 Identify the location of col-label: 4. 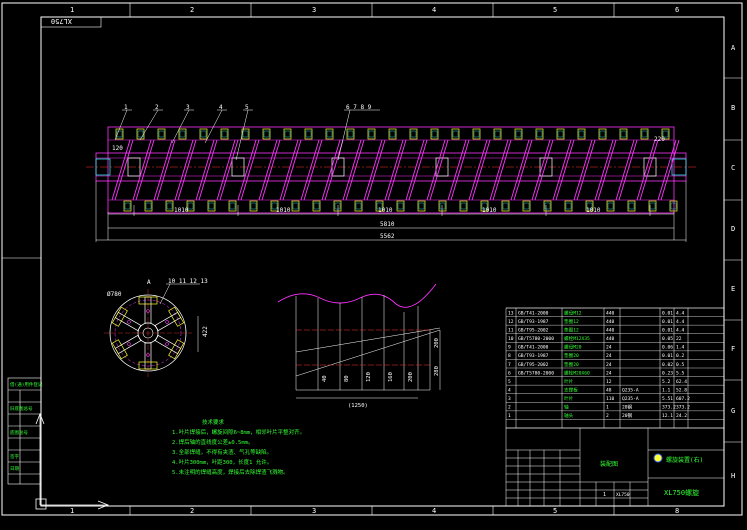
(434, 10).